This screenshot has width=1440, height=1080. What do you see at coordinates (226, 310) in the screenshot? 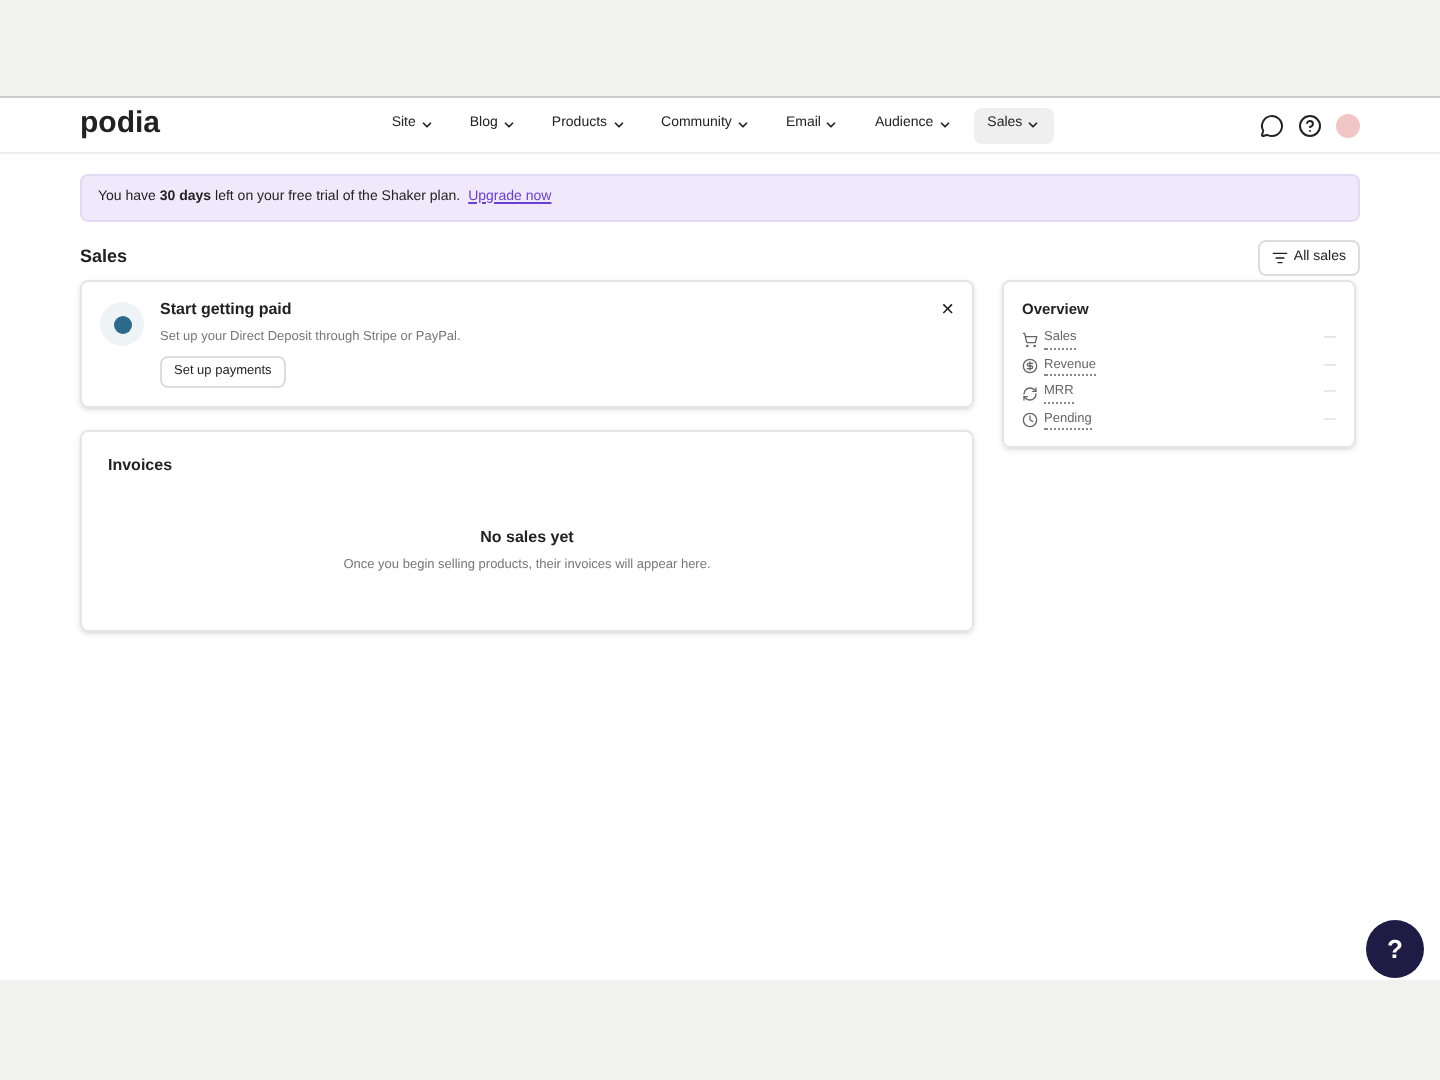
I see `card-title: Start getting paid` at bounding box center [226, 310].